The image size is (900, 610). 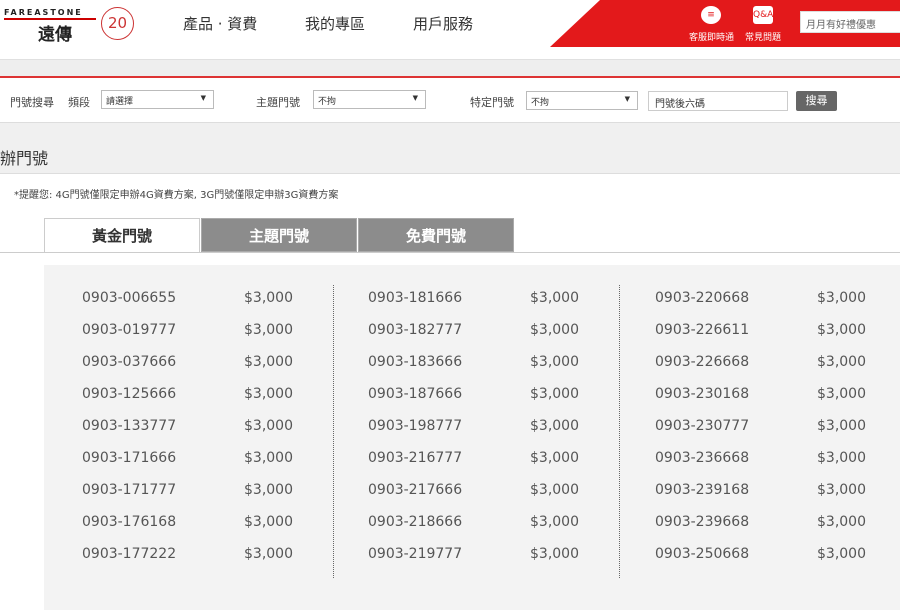 I want to click on logo-text-en: FAREASTONE, so click(x=50, y=14).